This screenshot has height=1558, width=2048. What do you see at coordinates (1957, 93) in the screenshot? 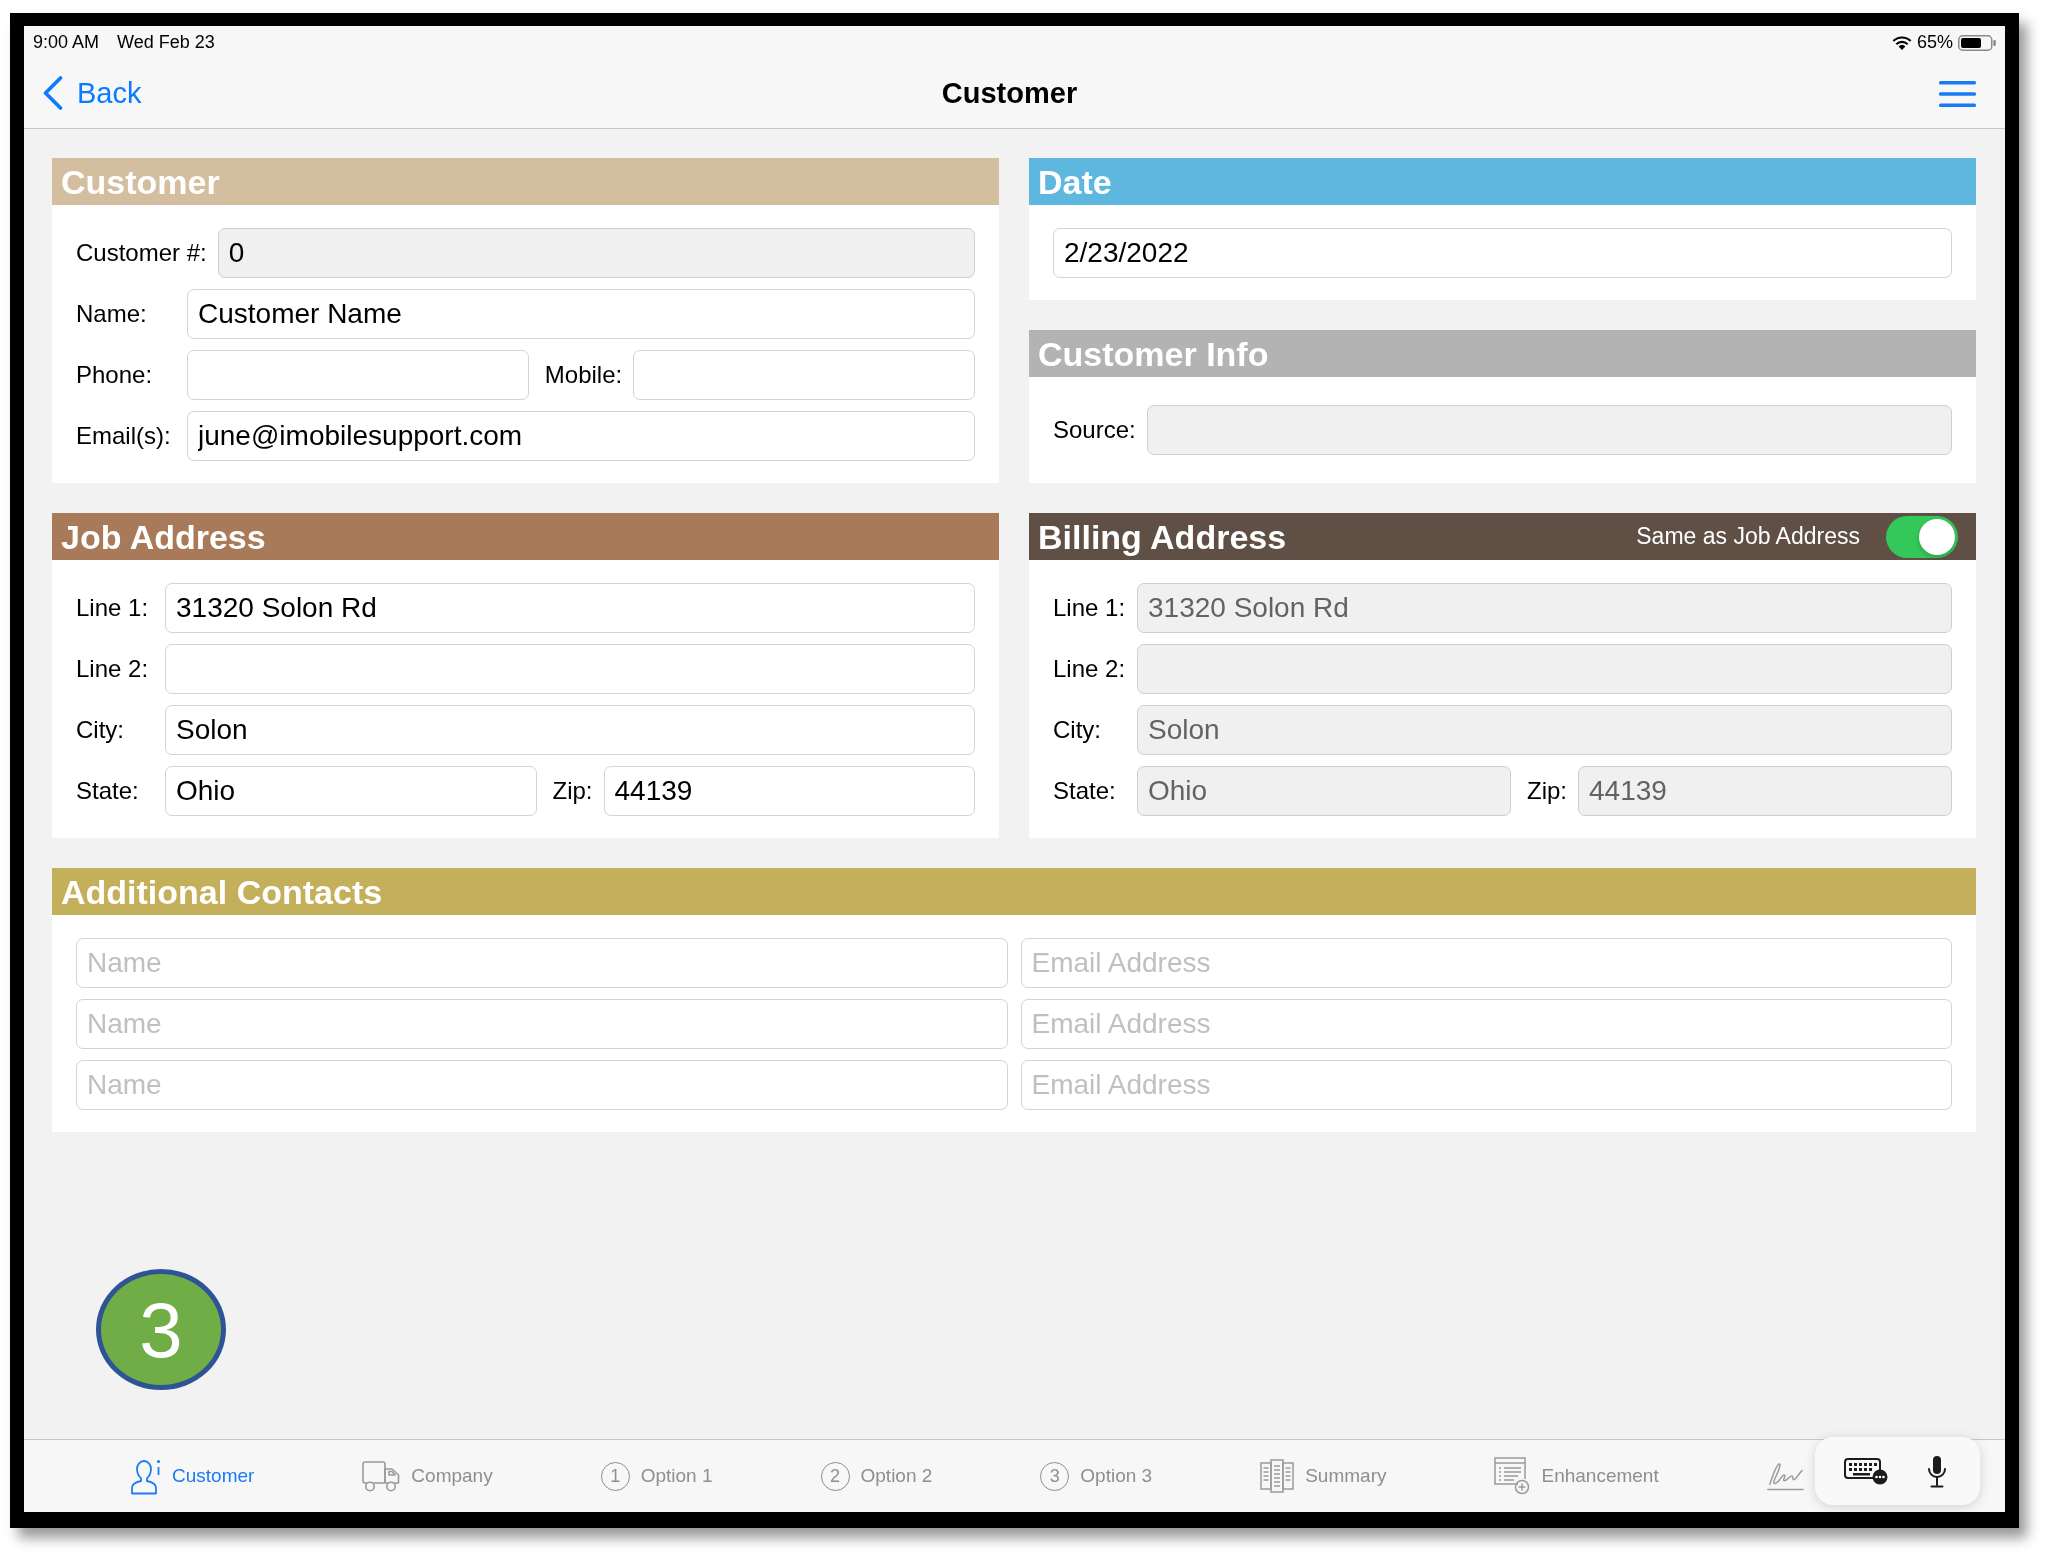
I see `menu-icon` at bounding box center [1957, 93].